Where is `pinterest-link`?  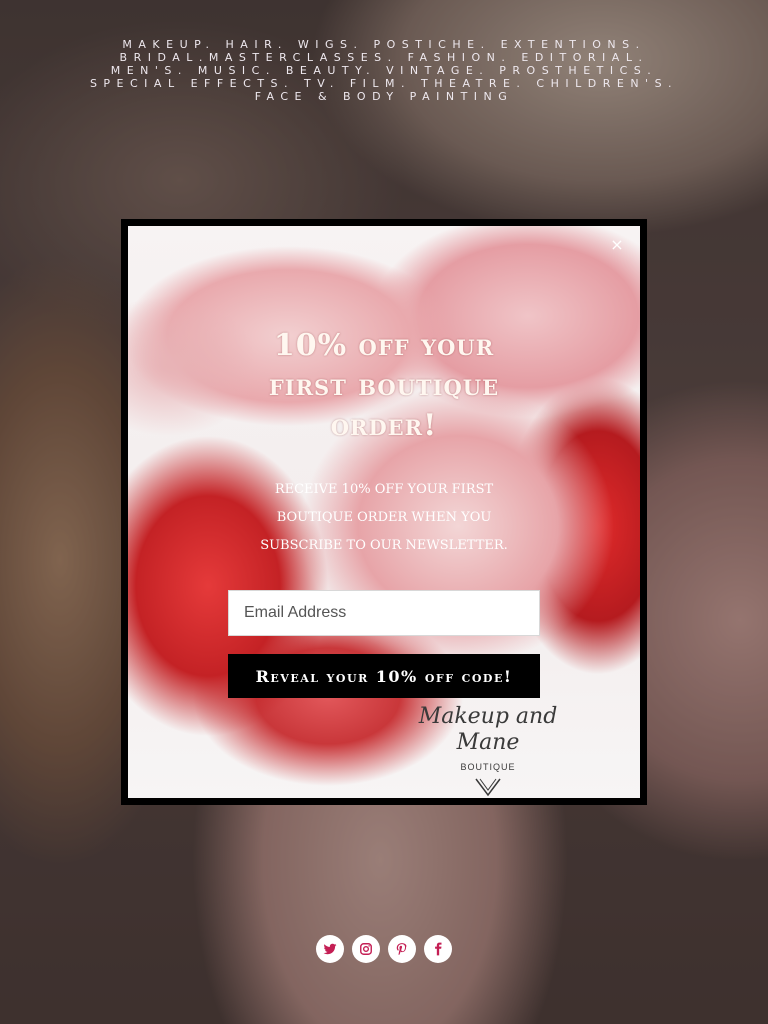
pinterest-link is located at coordinates (402, 949).